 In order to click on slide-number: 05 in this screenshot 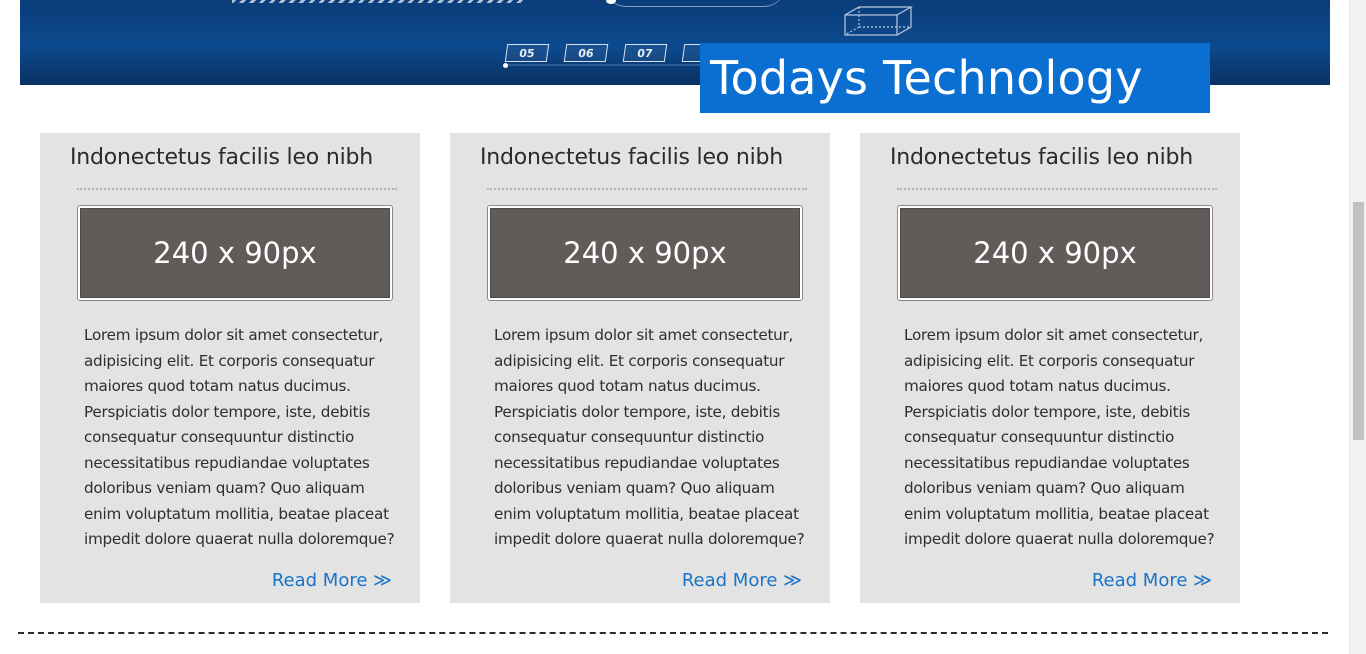, I will do `click(527, 53)`.